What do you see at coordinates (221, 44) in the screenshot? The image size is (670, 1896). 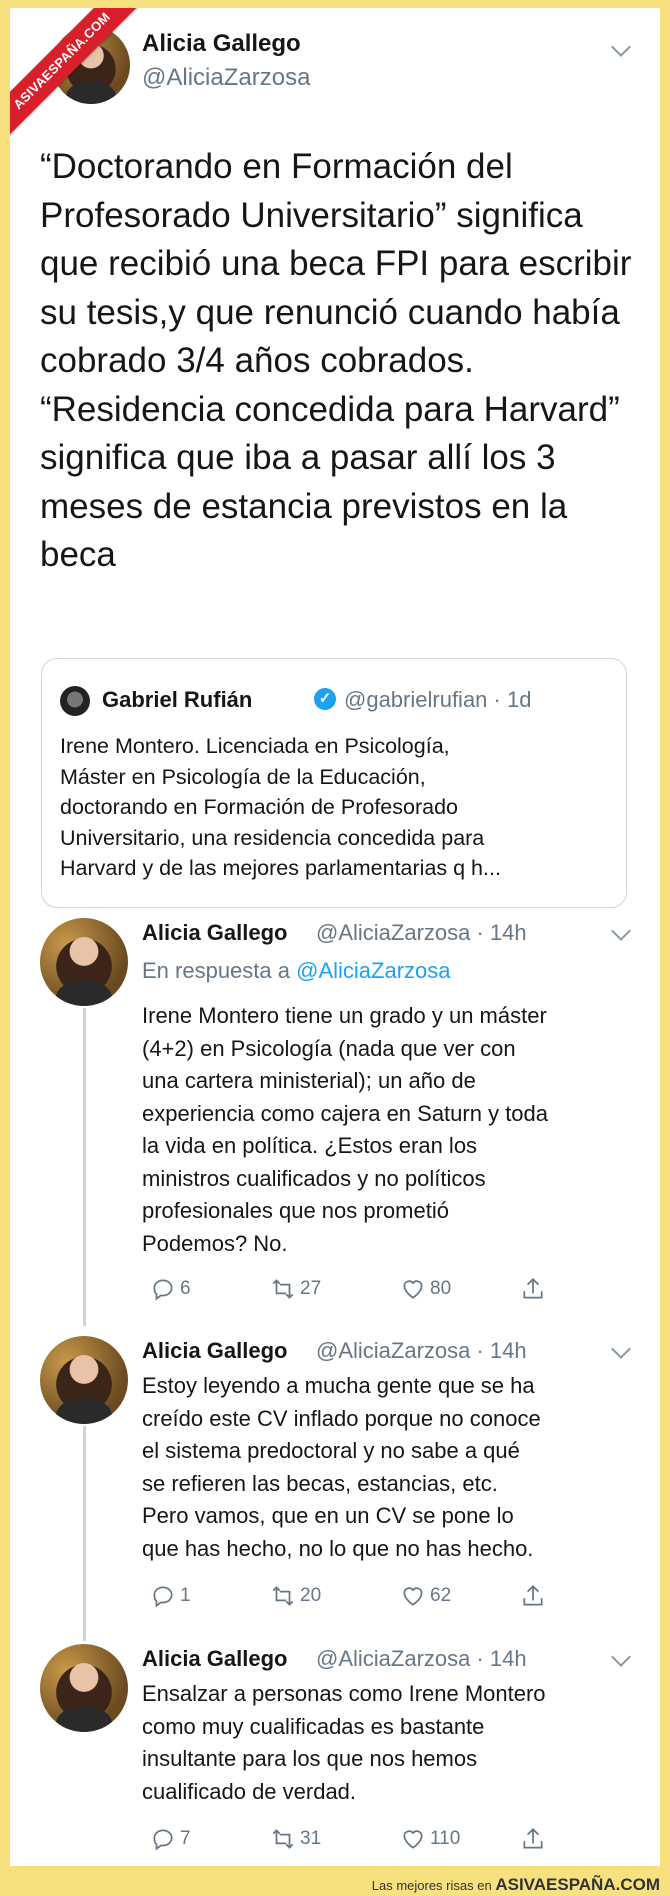 I see `author-name: Alicia Gallego` at bounding box center [221, 44].